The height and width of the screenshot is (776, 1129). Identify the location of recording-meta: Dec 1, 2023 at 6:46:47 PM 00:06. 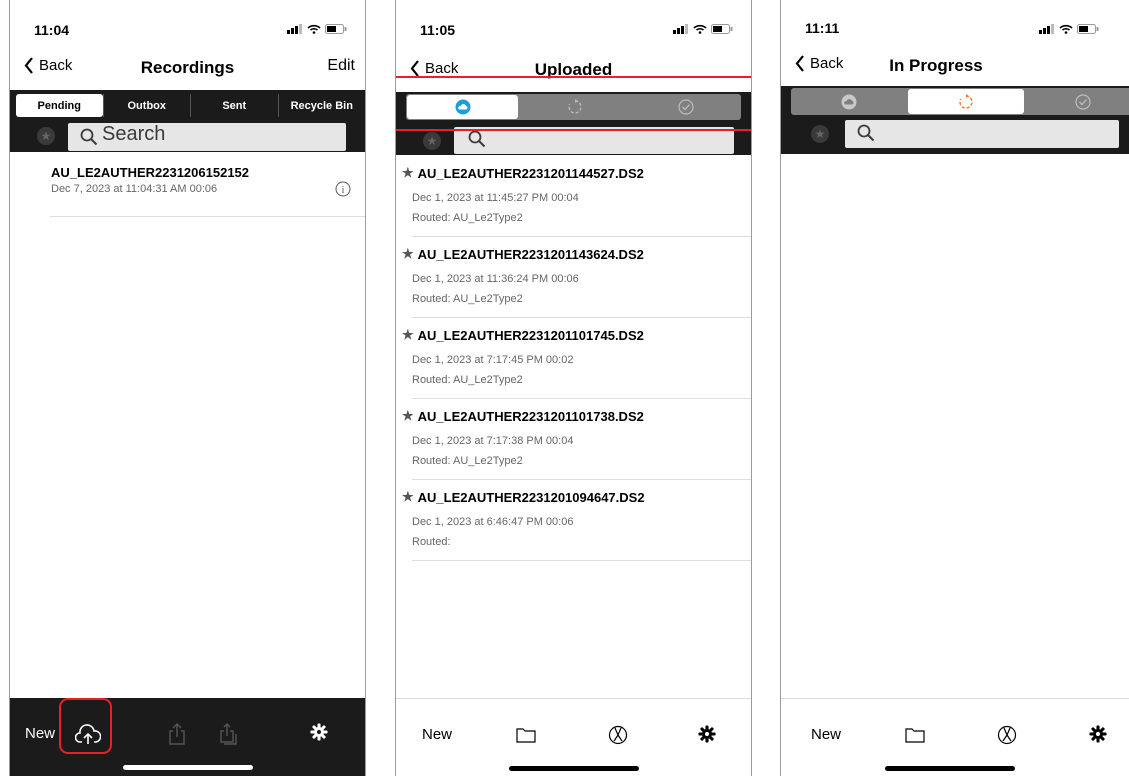
(493, 522).